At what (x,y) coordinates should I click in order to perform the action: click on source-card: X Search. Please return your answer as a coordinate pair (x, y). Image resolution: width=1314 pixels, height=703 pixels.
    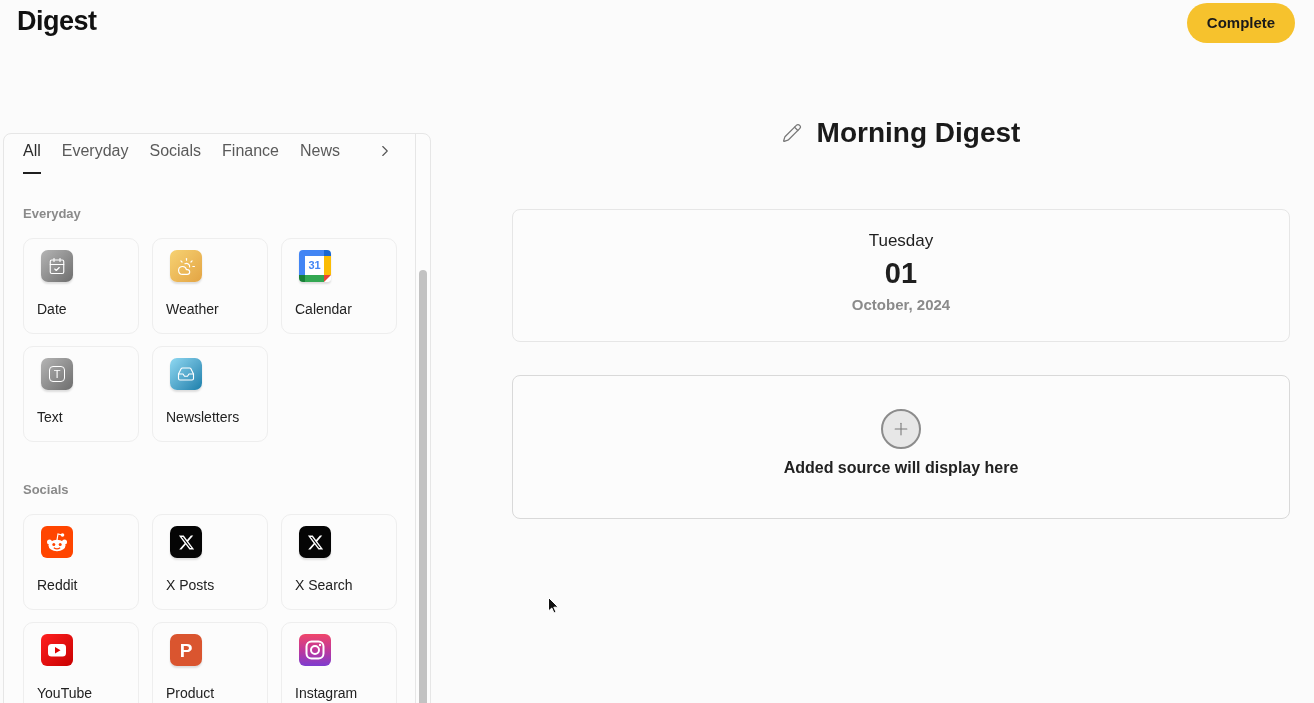
    Looking at the image, I should click on (339, 562).